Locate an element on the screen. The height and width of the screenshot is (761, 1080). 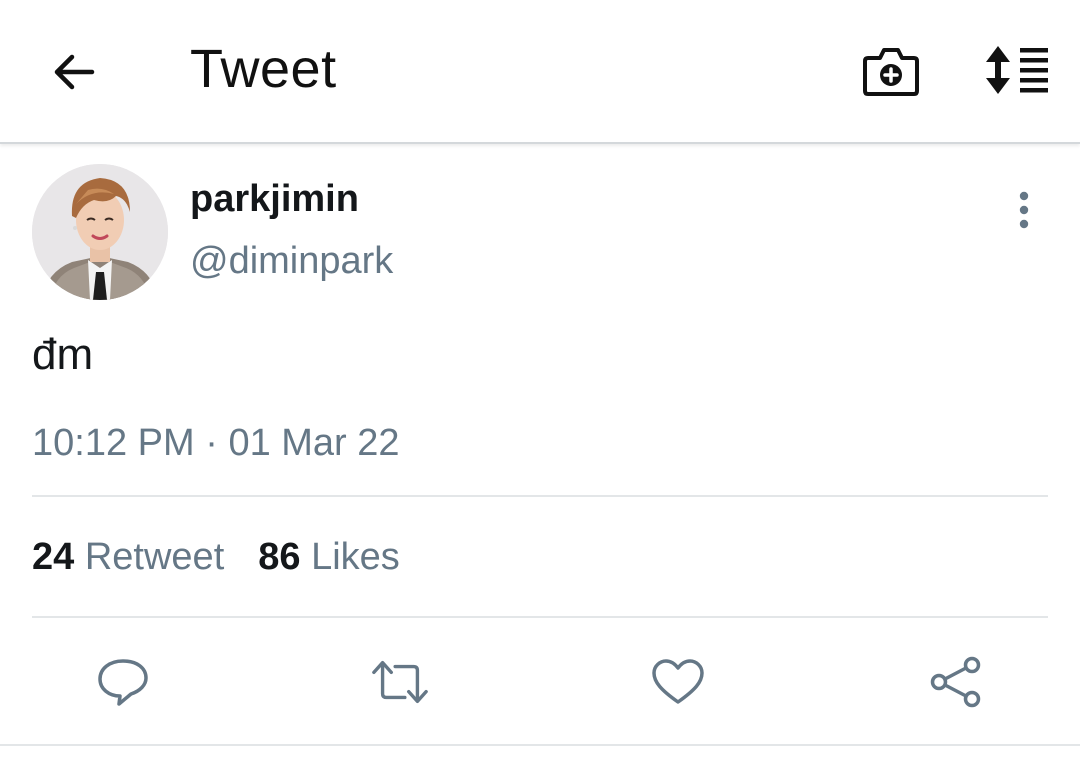
bottom-divider is located at coordinates (540, 745).